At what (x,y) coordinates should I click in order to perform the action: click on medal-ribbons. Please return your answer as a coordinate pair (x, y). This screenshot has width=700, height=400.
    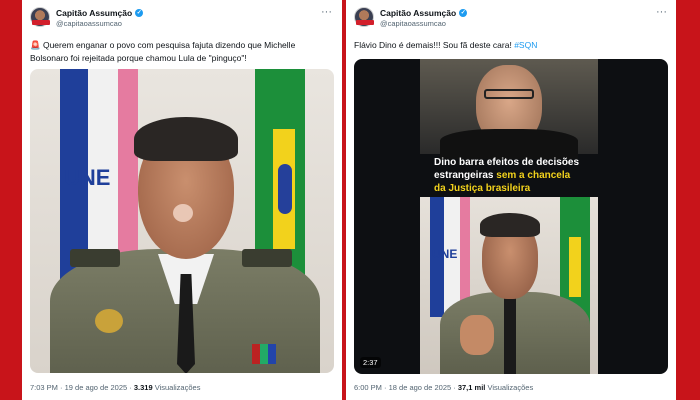
    Looking at the image, I should click on (264, 354).